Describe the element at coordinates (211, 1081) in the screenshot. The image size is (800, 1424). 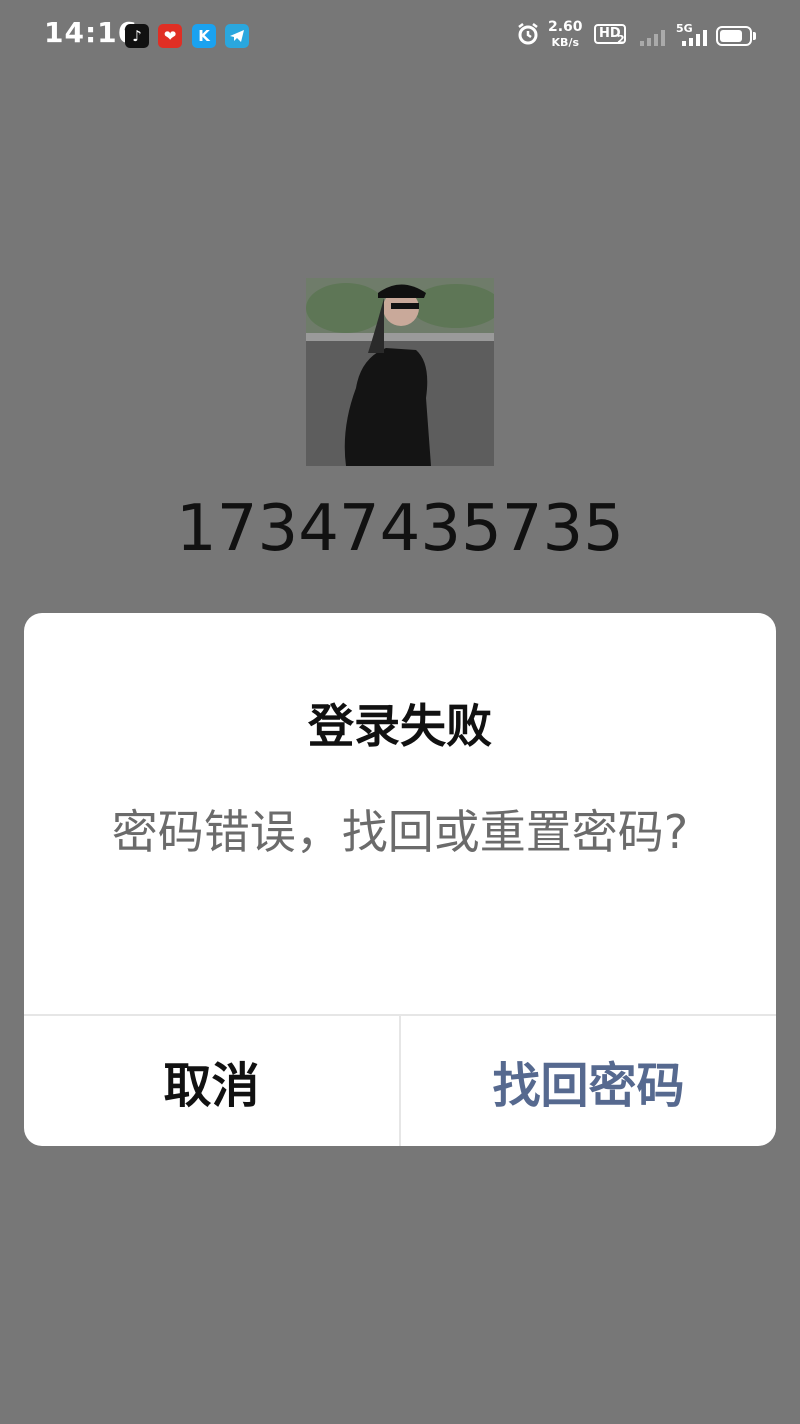
I see `cancel-button: 取消` at that location.